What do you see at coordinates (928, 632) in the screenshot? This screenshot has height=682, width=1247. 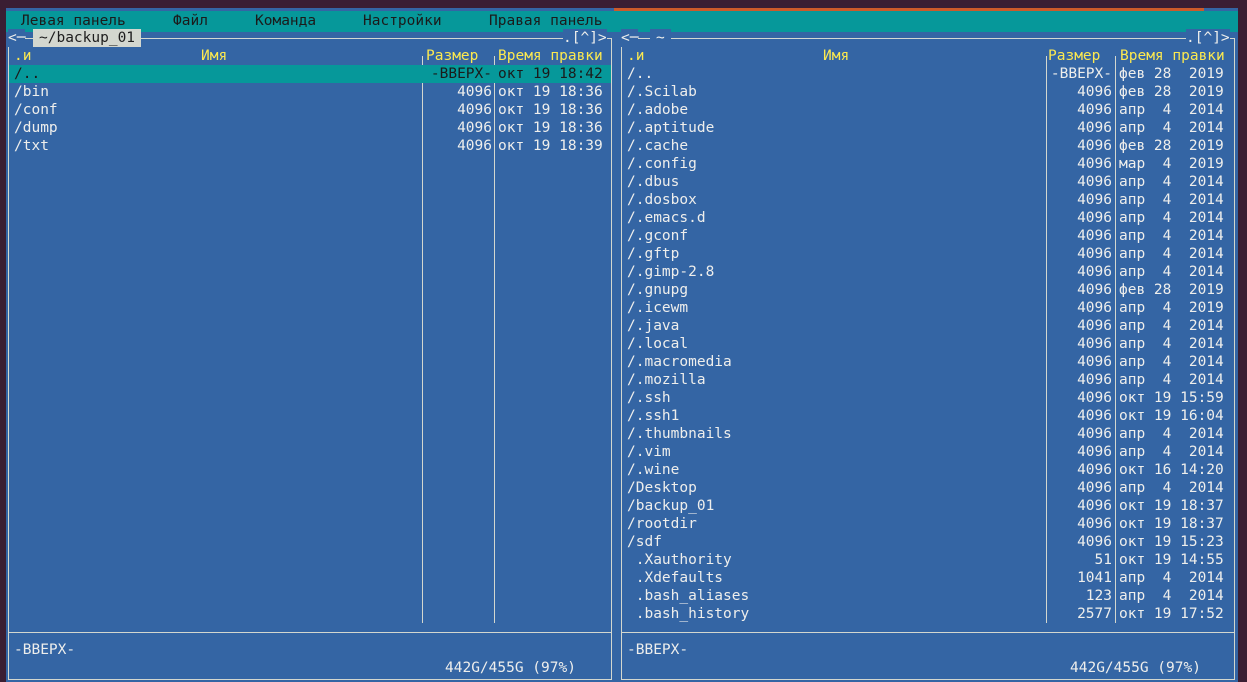 I see `right-status-divider` at bounding box center [928, 632].